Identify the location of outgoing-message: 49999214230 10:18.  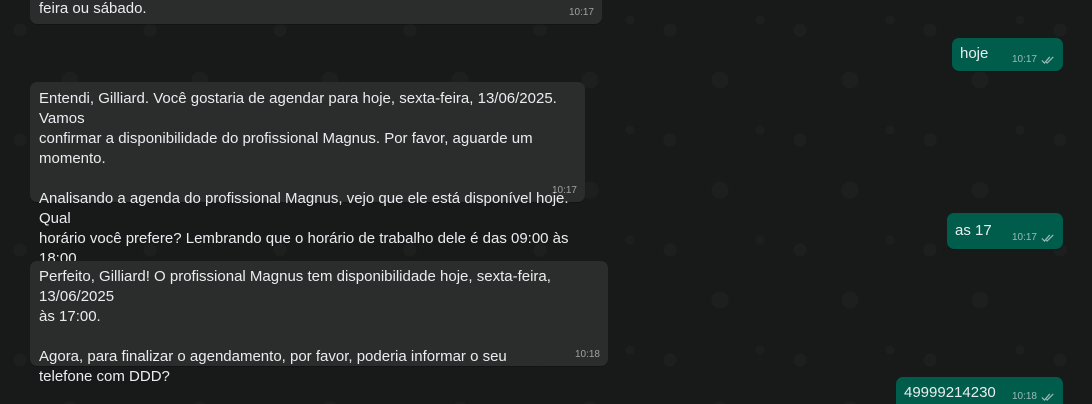
(979, 390).